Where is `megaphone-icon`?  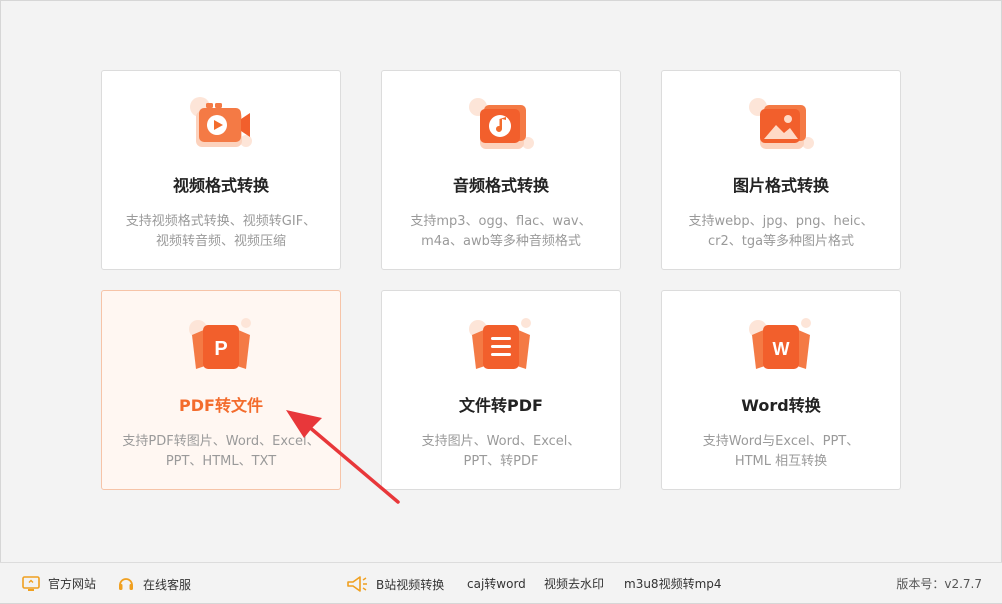
megaphone-icon is located at coordinates (357, 584).